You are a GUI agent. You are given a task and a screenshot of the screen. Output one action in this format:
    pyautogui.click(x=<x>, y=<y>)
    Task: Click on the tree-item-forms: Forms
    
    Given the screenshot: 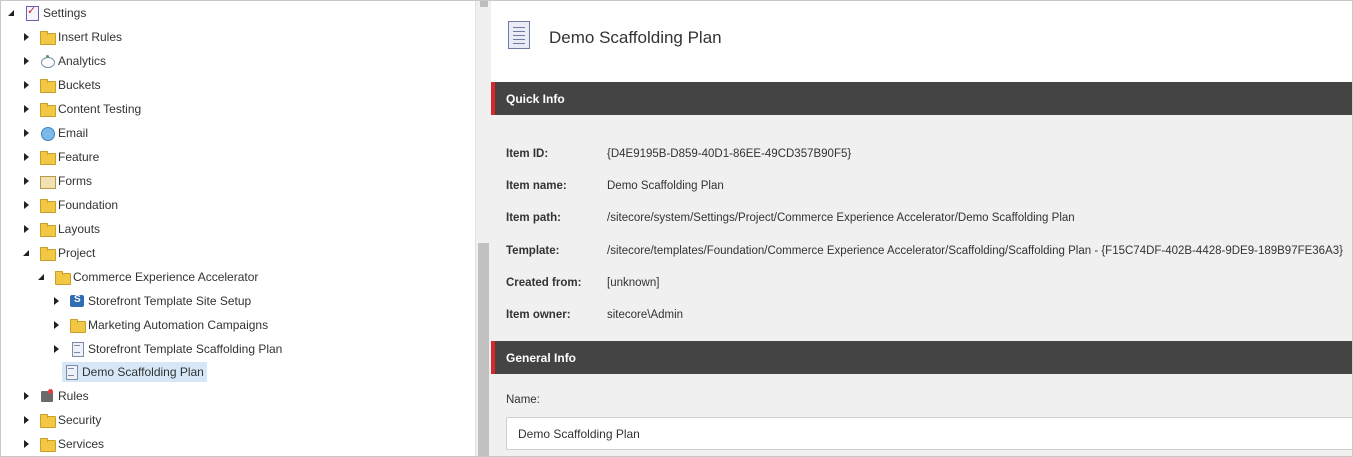 What is the action you would take?
    pyautogui.click(x=59, y=181)
    